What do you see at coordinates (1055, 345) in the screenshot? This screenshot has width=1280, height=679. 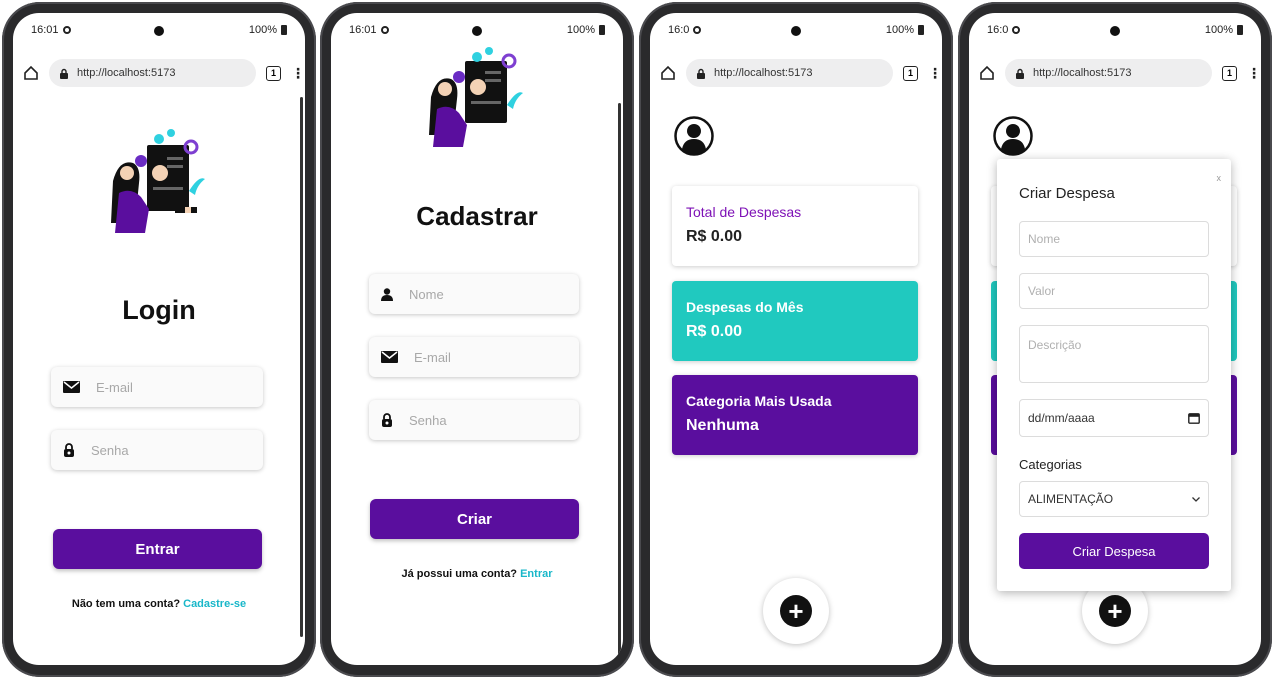 I see `expense-description-placeholder: Descrição` at bounding box center [1055, 345].